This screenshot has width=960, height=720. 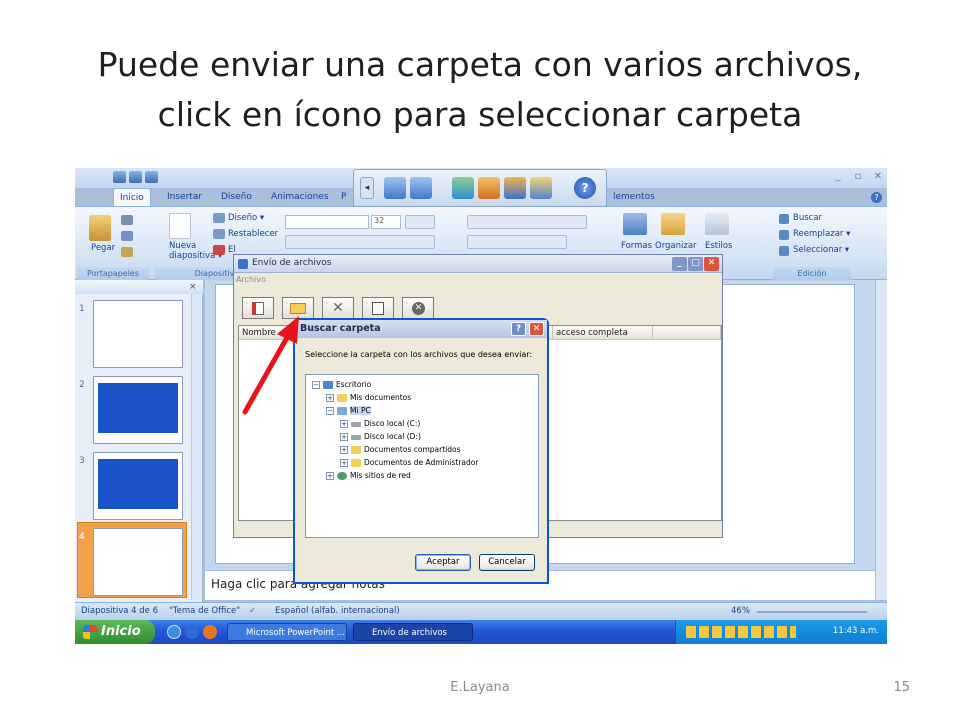 I want to click on page-number: 15, so click(x=901, y=687).